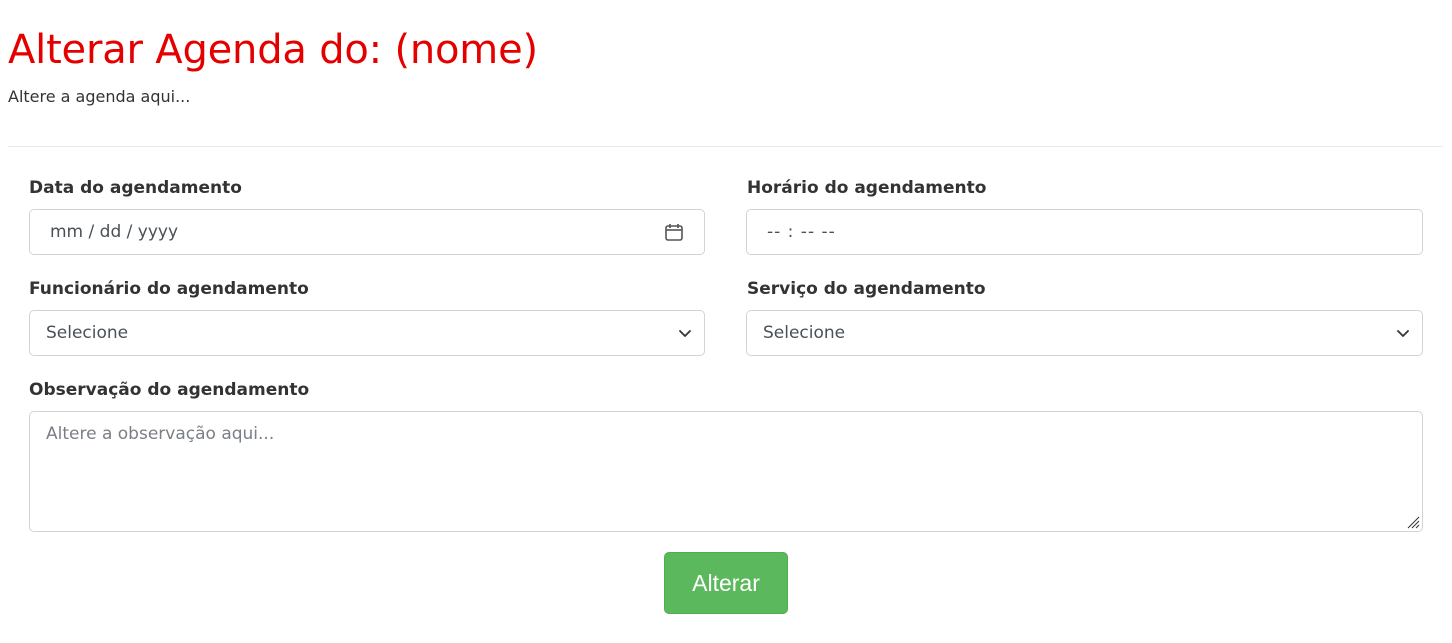 The width and height of the screenshot is (1452, 643). Describe the element at coordinates (273, 50) in the screenshot. I see `page-title: Alterar Agenda do: (nome)` at that location.